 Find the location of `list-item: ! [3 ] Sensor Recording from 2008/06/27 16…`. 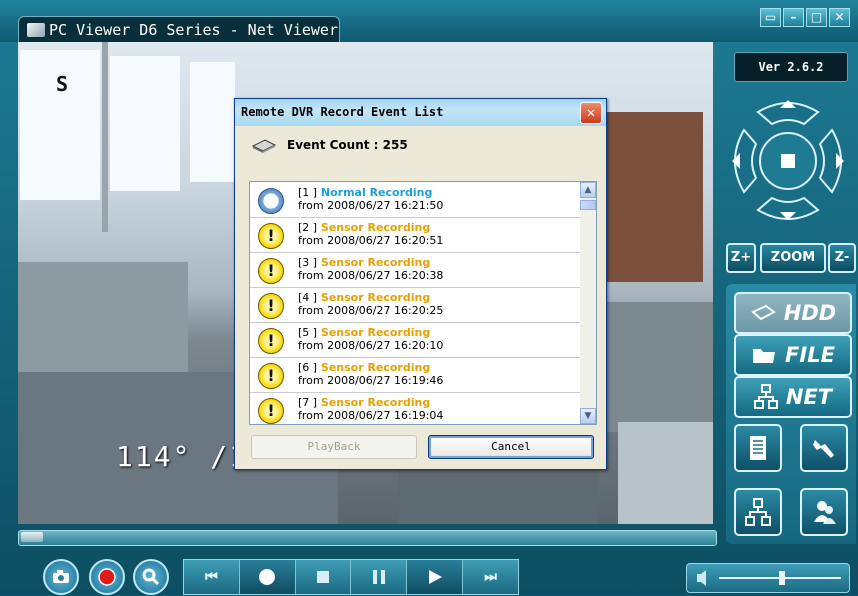

list-item: ! [3 ] Sensor Recording from 2008/06/27 16… is located at coordinates (415, 270).